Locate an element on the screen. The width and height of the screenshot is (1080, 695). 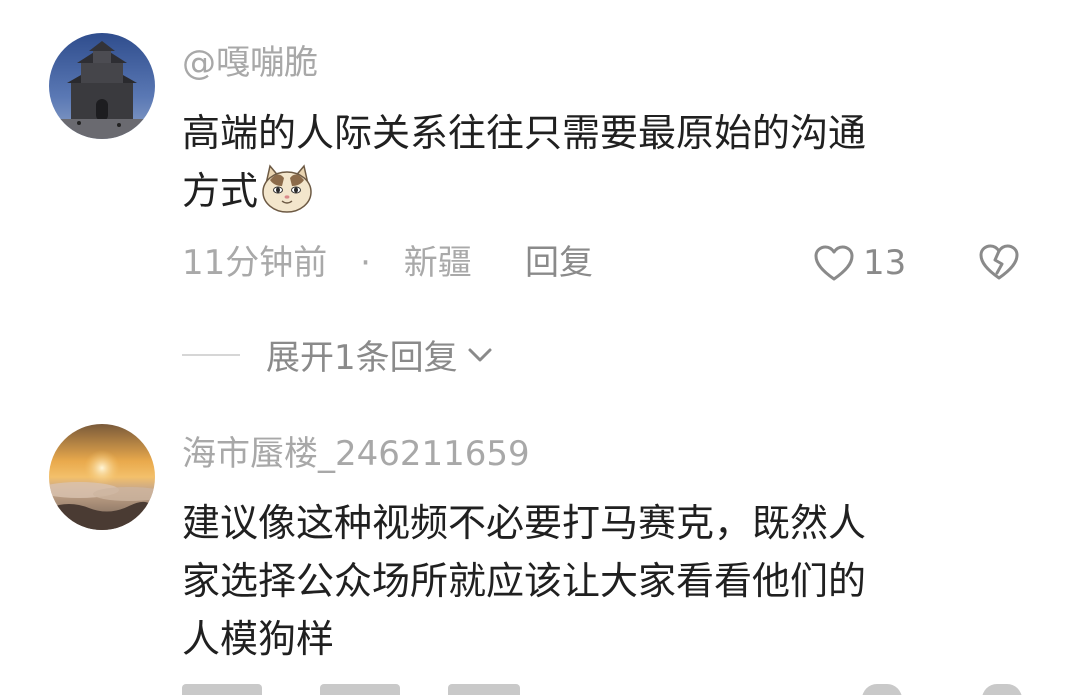
chevron-down-icon is located at coordinates (480, 354).